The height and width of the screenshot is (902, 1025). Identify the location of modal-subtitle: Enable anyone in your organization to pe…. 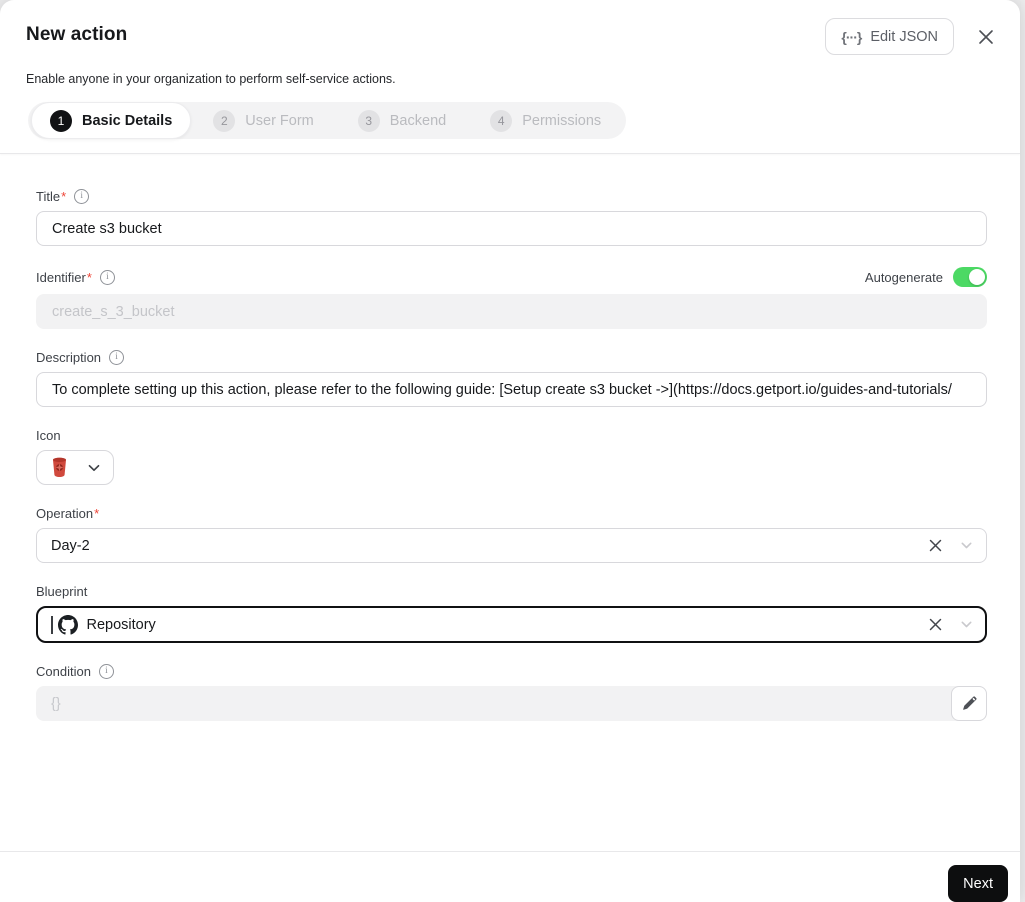
(211, 79).